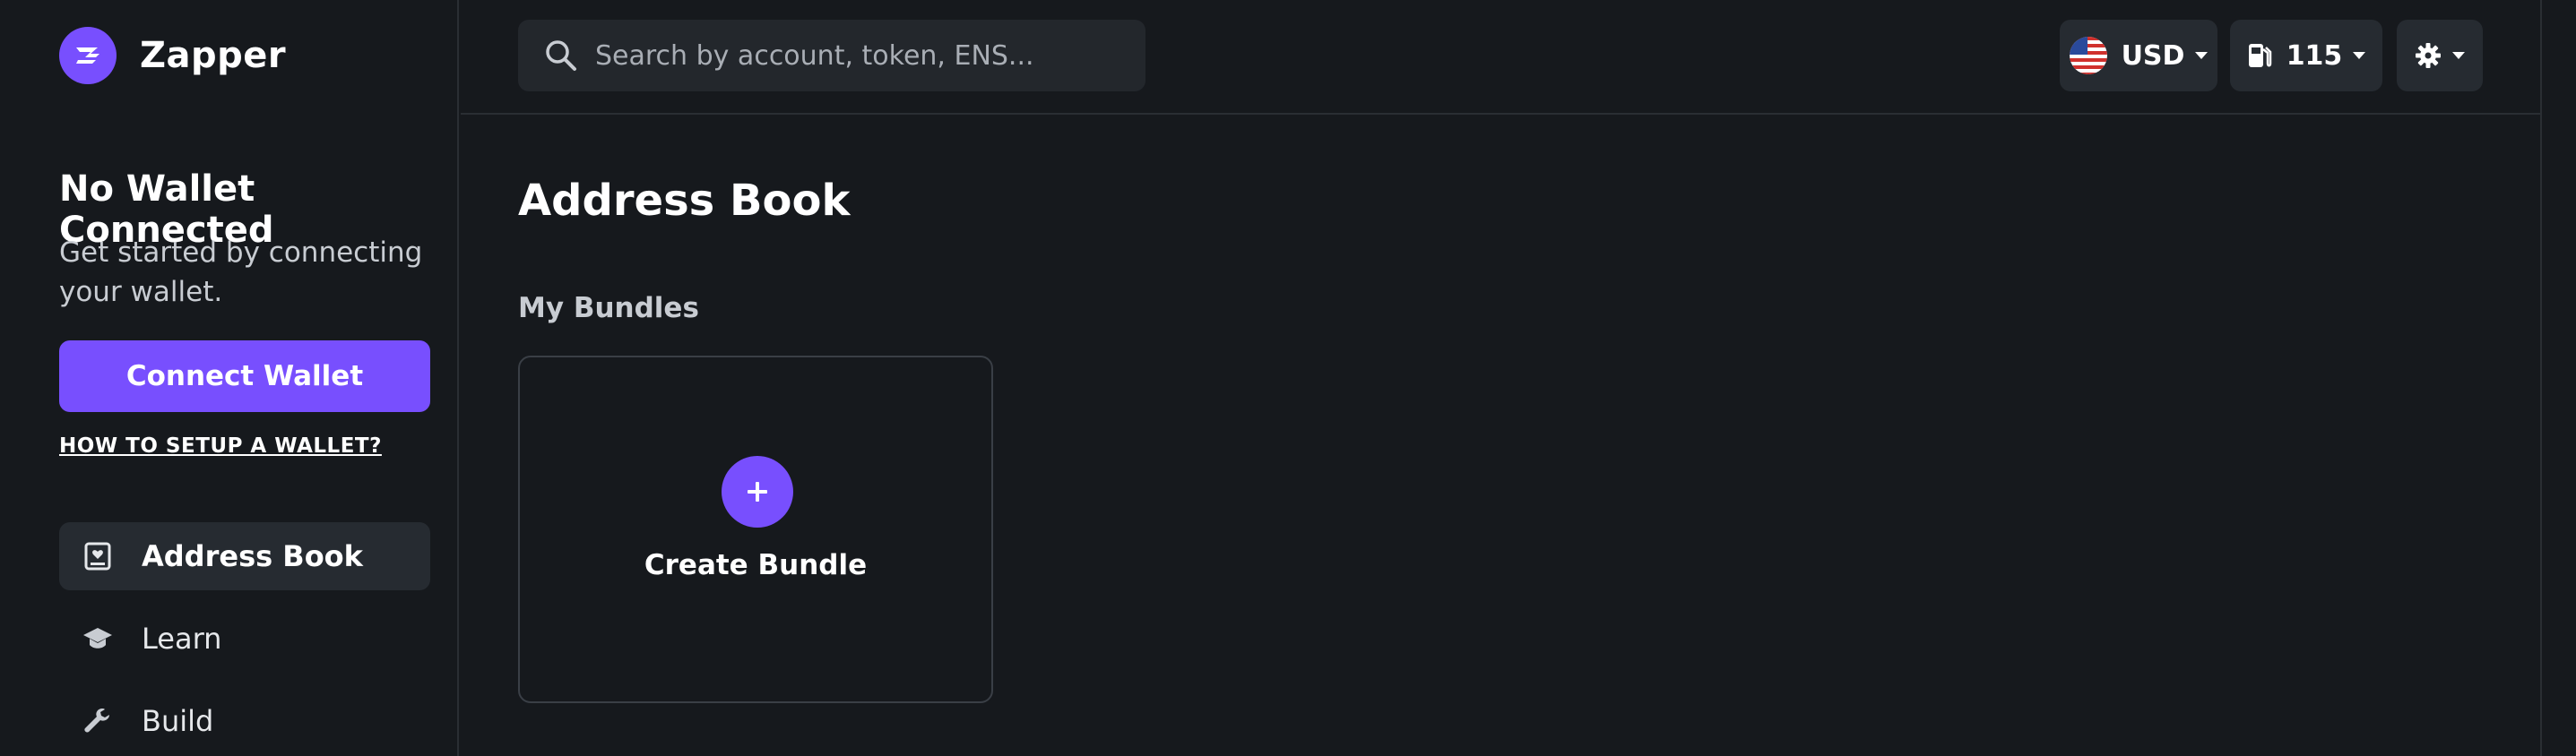 The width and height of the screenshot is (2576, 756). Describe the element at coordinates (244, 376) in the screenshot. I see `connect-wallet-button: Connect Wallet` at that location.